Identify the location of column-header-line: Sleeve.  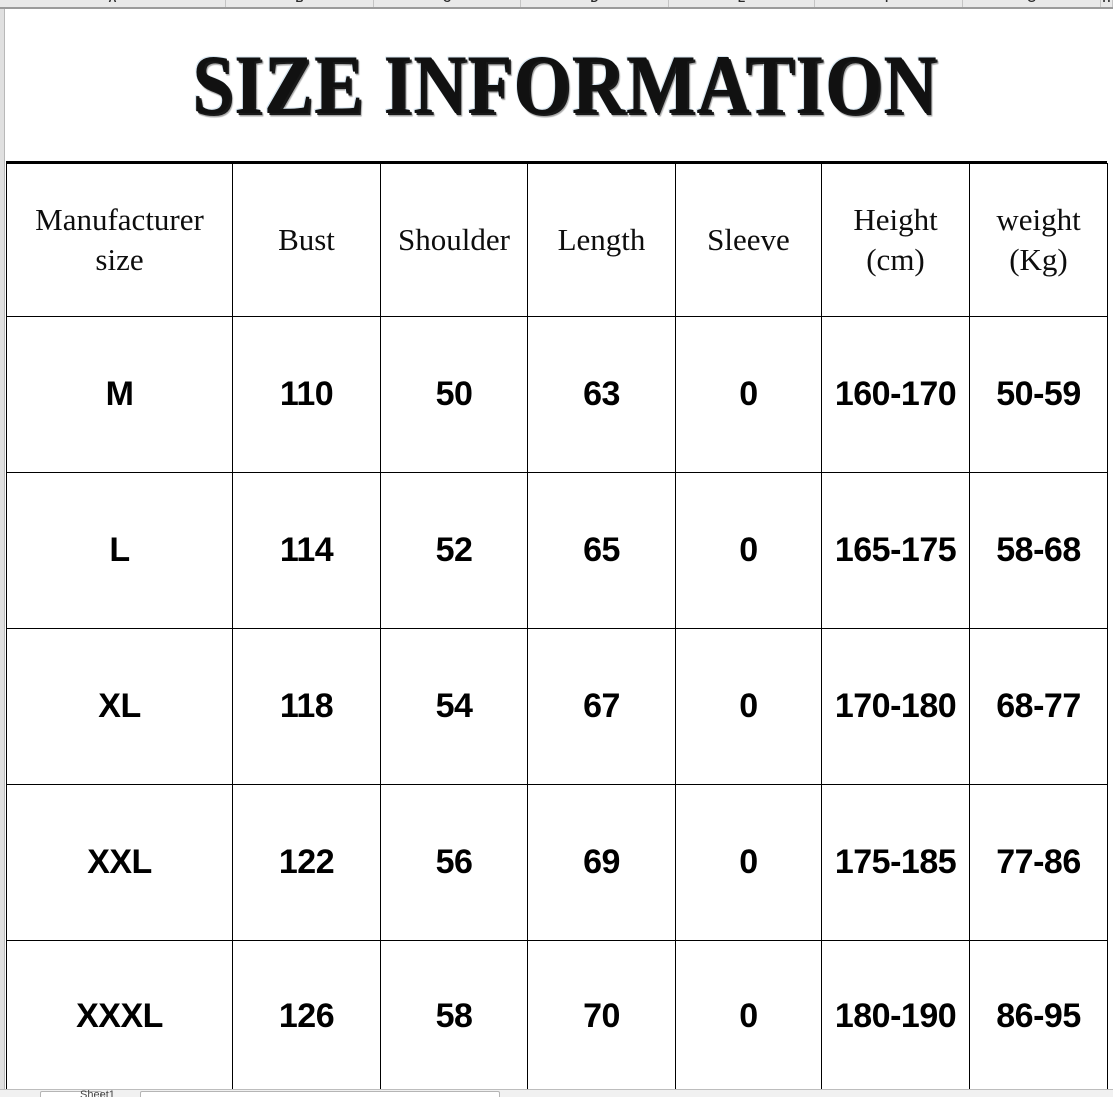
(748, 240).